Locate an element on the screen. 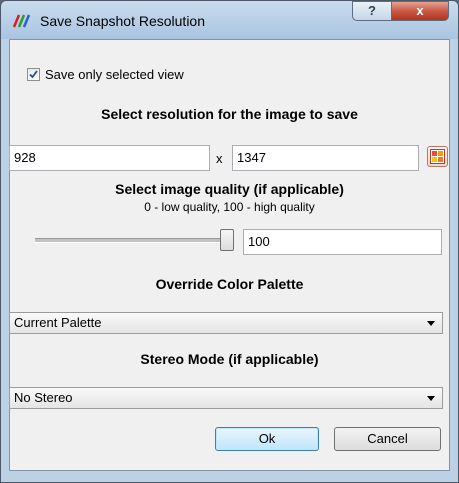 This screenshot has width=459, height=483. close-button: x is located at coordinates (420, 11).